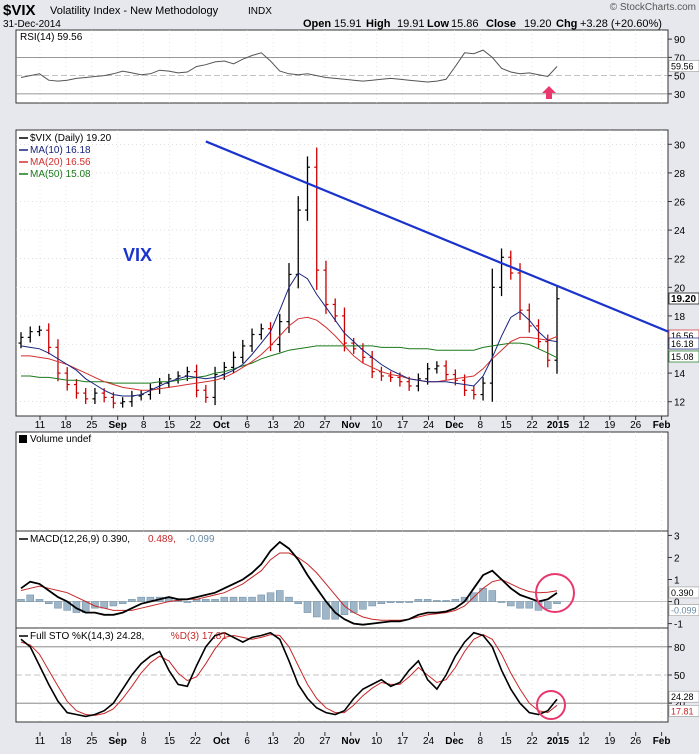  What do you see at coordinates (680, 648) in the screenshot?
I see `sto-axis-tick-label: 80` at bounding box center [680, 648].